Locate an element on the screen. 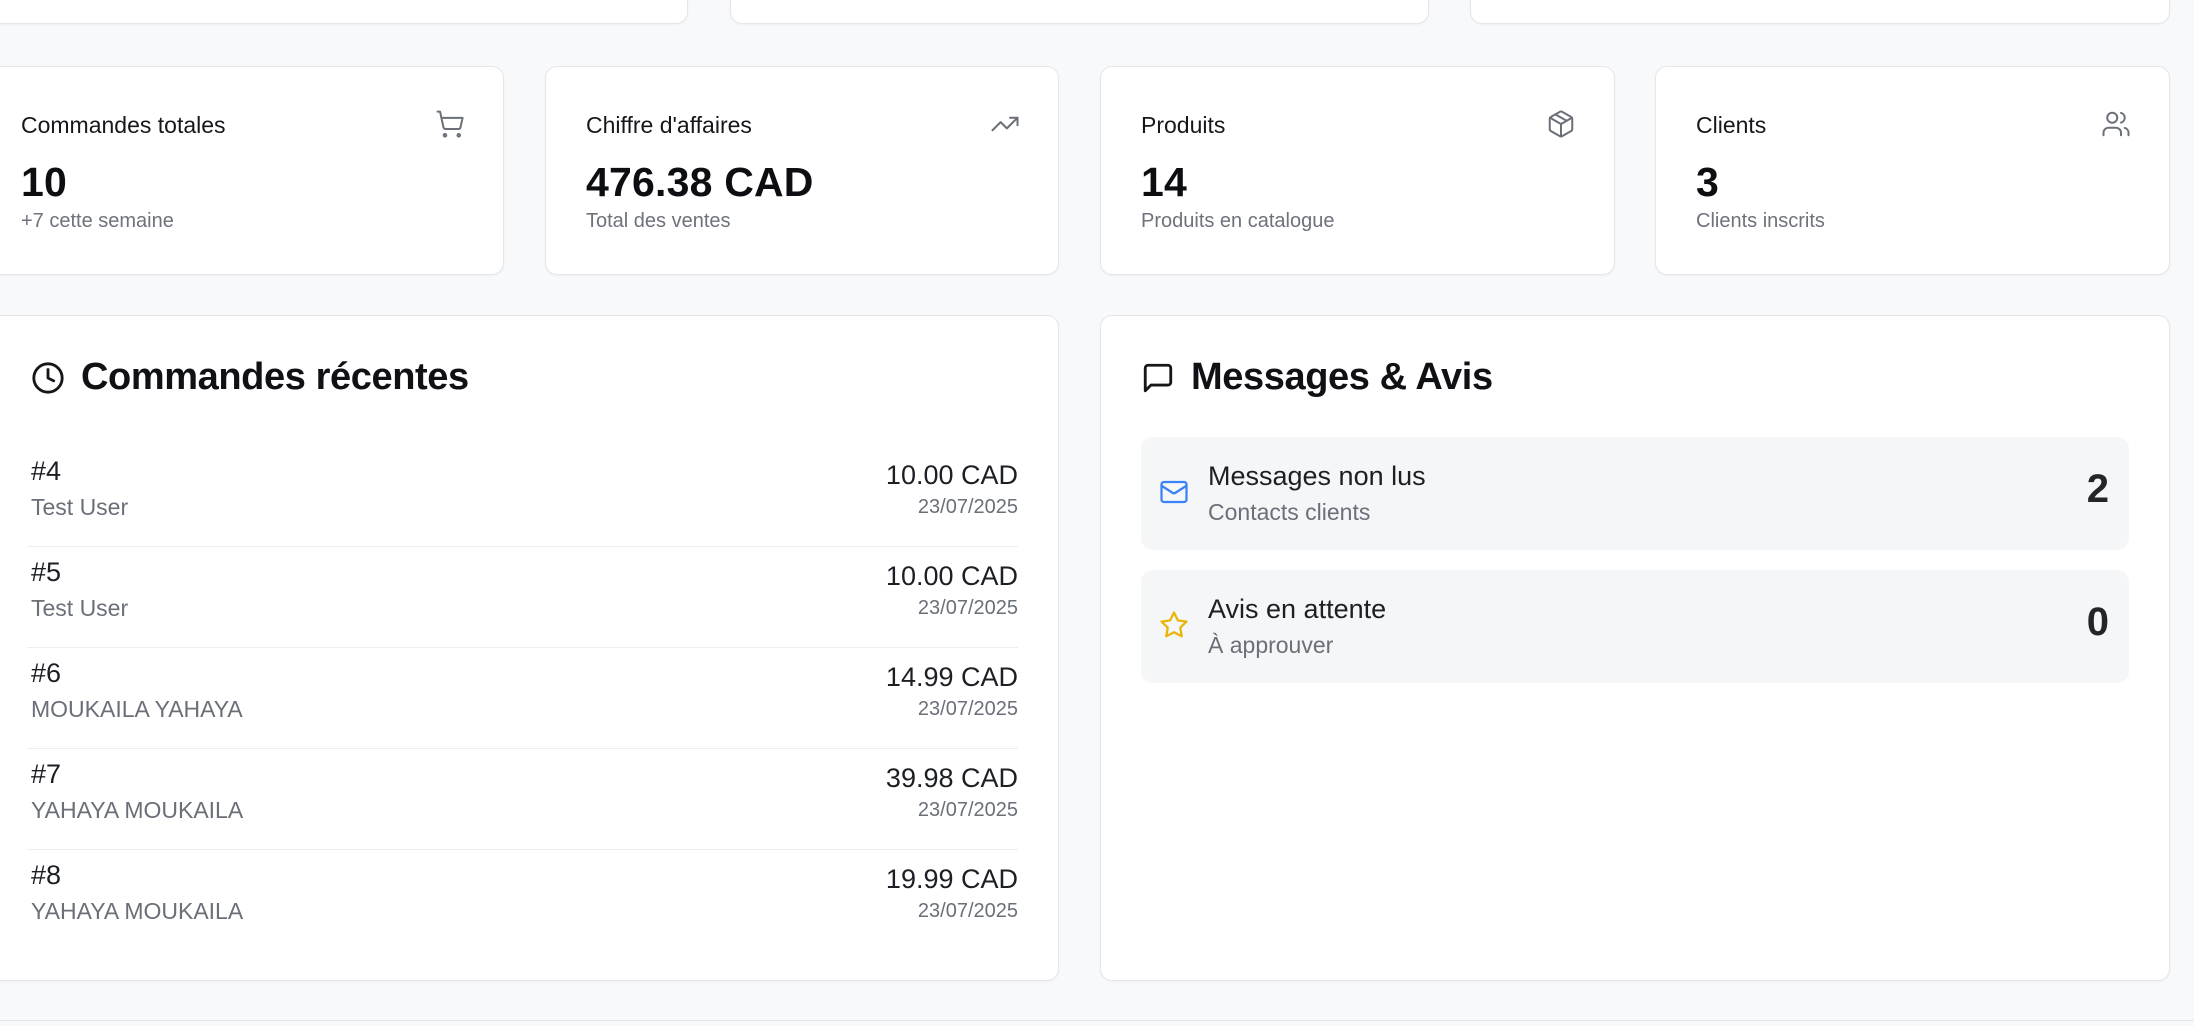 This screenshot has width=2194, height=1026. message-square-icon is located at coordinates (1158, 377).